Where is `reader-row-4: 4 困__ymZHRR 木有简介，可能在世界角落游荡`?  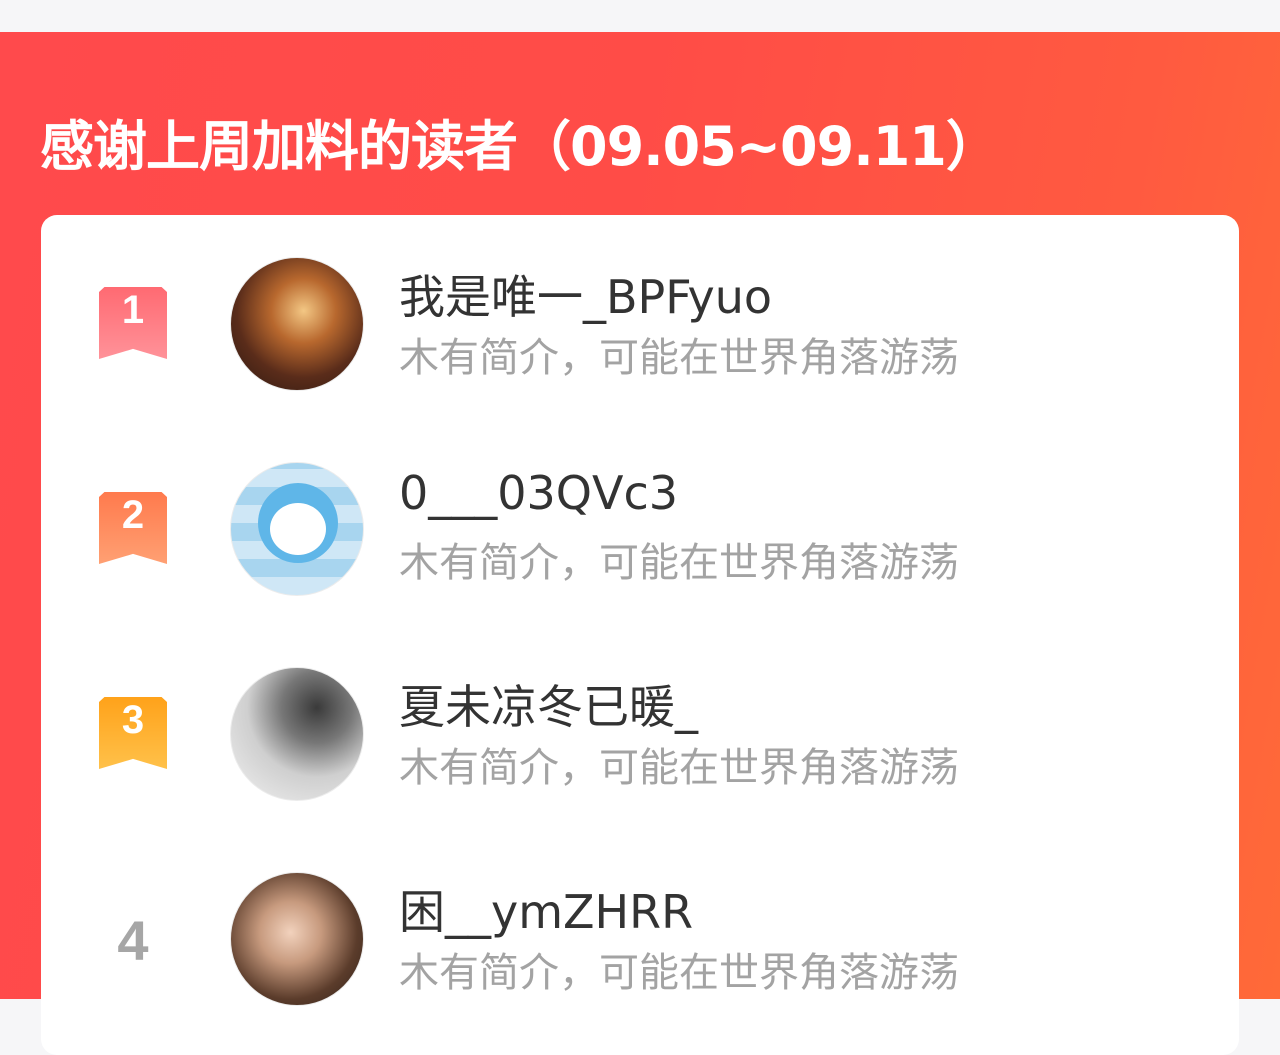 reader-row-4: 4 困__ymZHRR 木有简介，可能在世界角落游荡 is located at coordinates (640, 940).